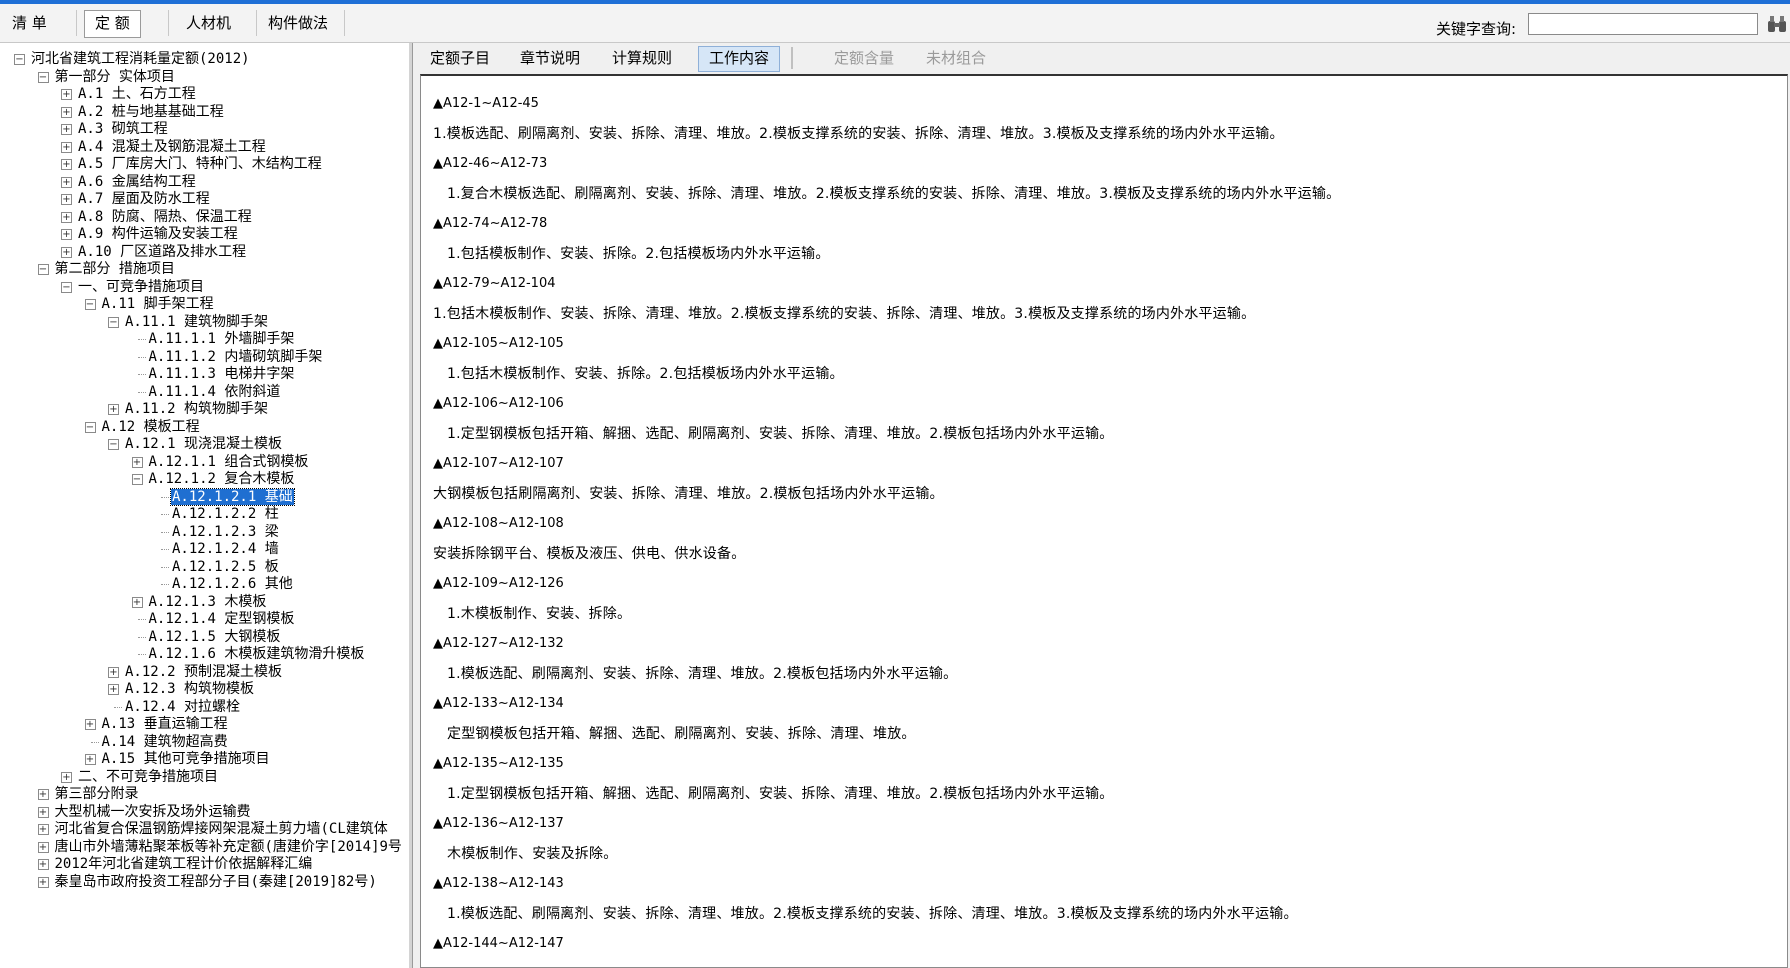  Describe the element at coordinates (550, 58) in the screenshot. I see `tab-chapter-notes: 章节说明` at that location.